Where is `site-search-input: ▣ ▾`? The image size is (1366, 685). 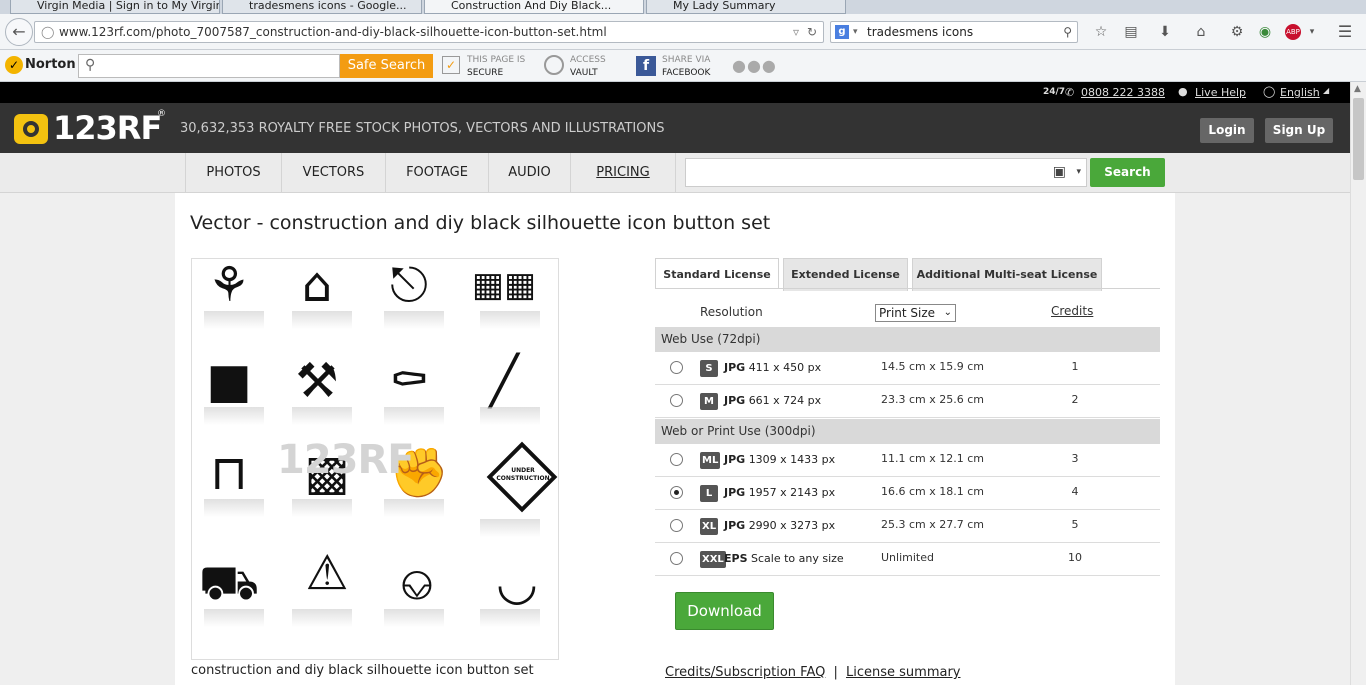
site-search-input: ▣ ▾ is located at coordinates (886, 172).